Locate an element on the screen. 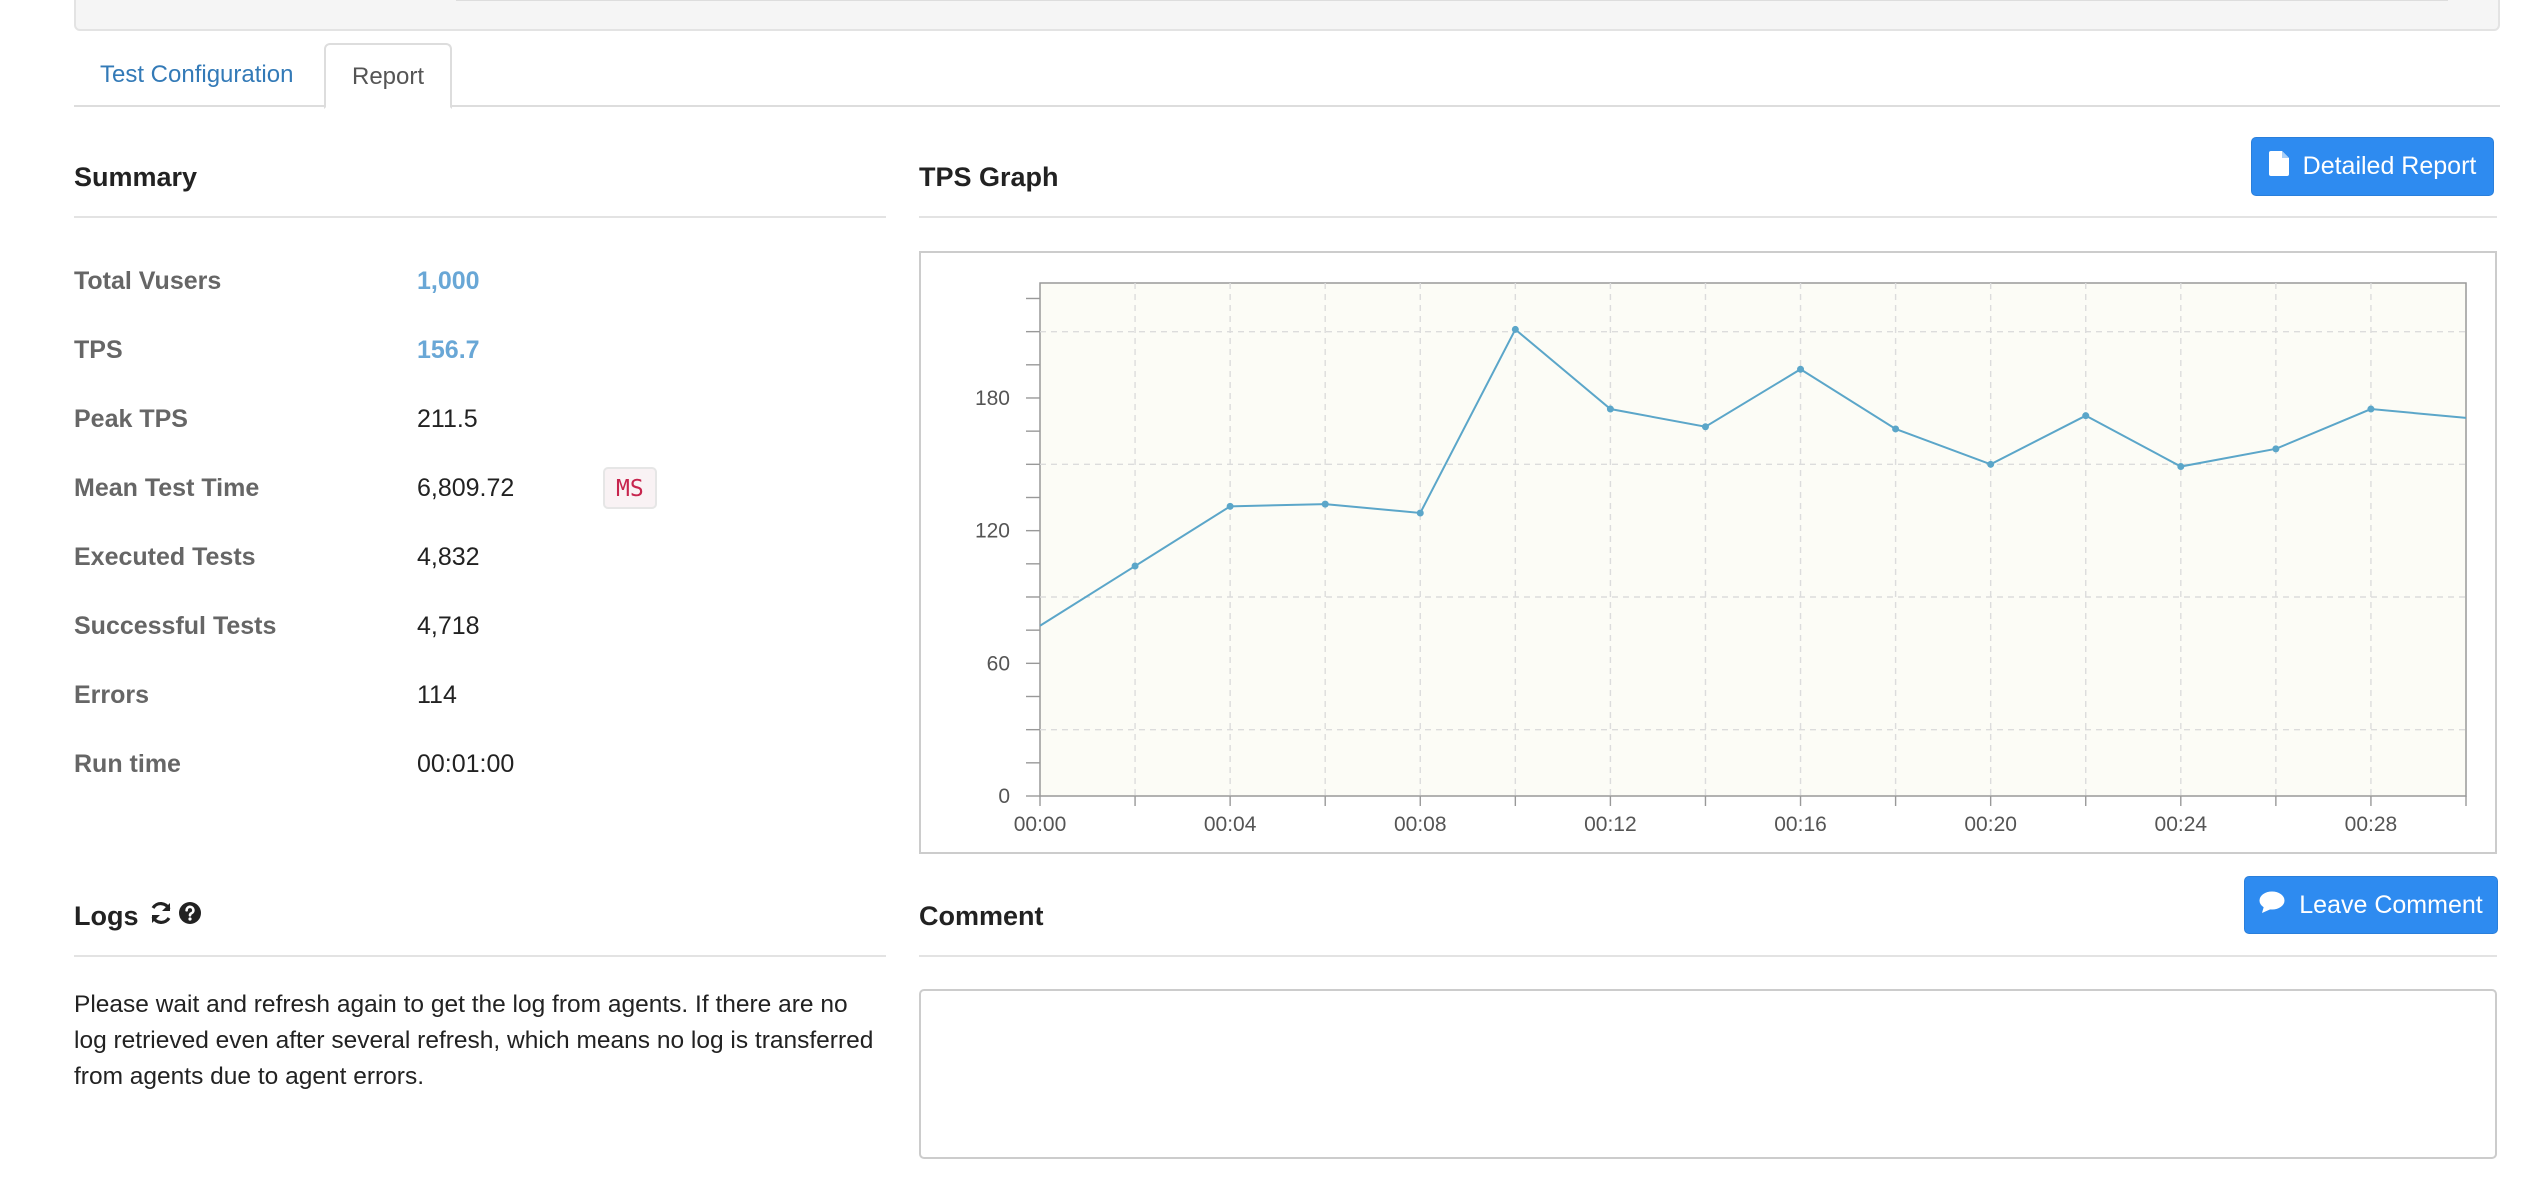  top-panel is located at coordinates (1287, 15).